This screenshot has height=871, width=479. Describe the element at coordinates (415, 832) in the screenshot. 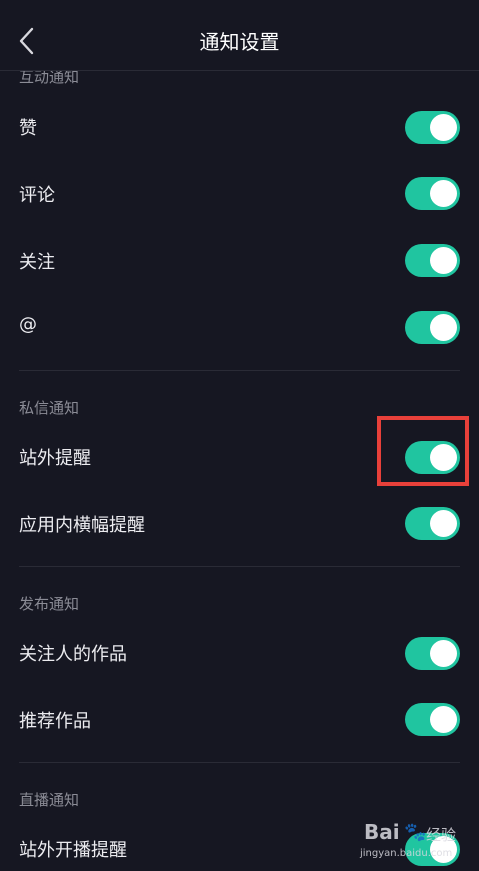

I see `paw-icon: 🐾` at that location.